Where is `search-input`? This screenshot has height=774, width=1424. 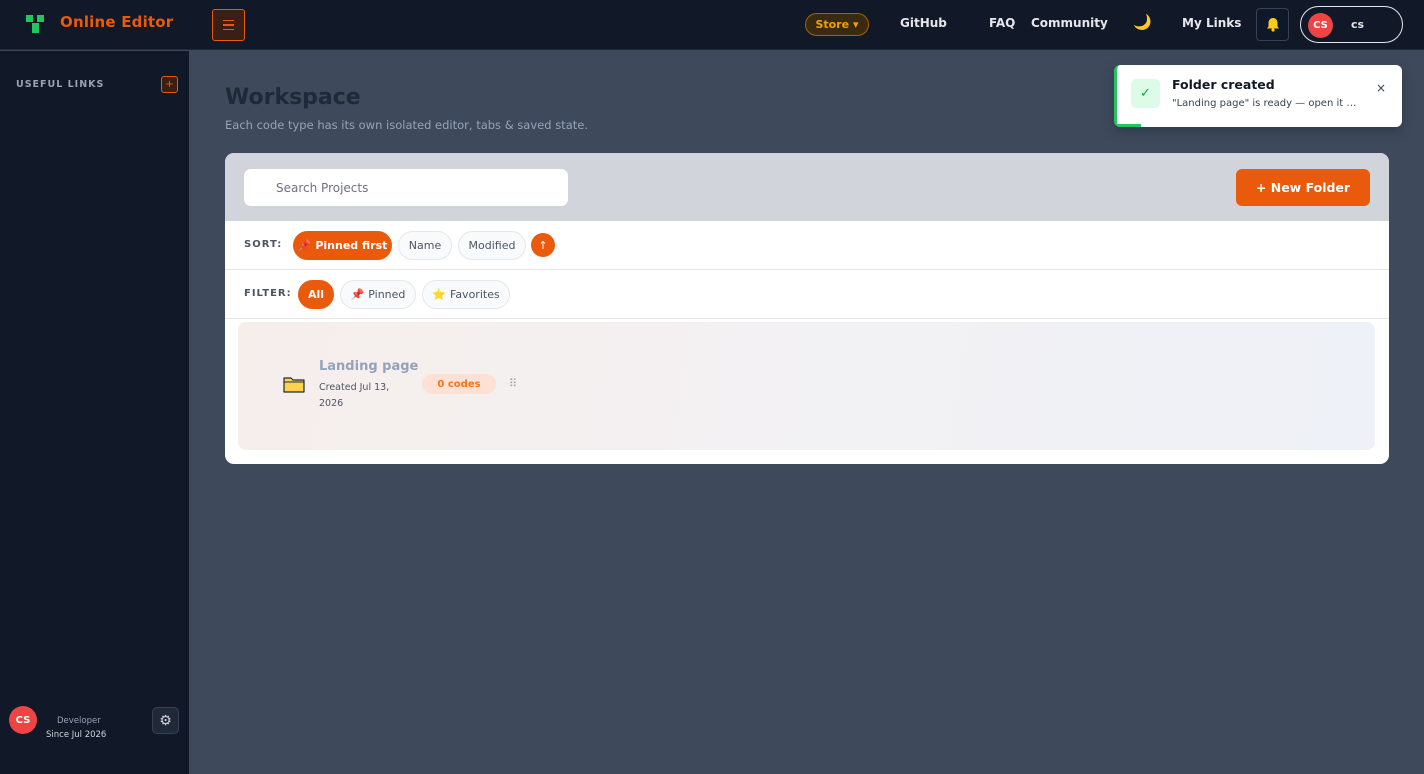 search-input is located at coordinates (406, 187).